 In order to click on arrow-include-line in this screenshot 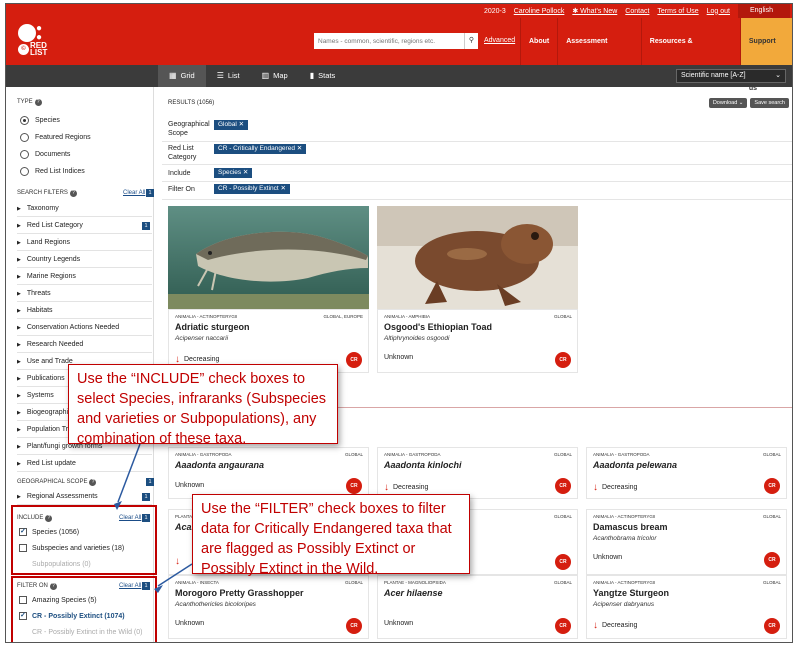, I will do `click(129, 473)`.